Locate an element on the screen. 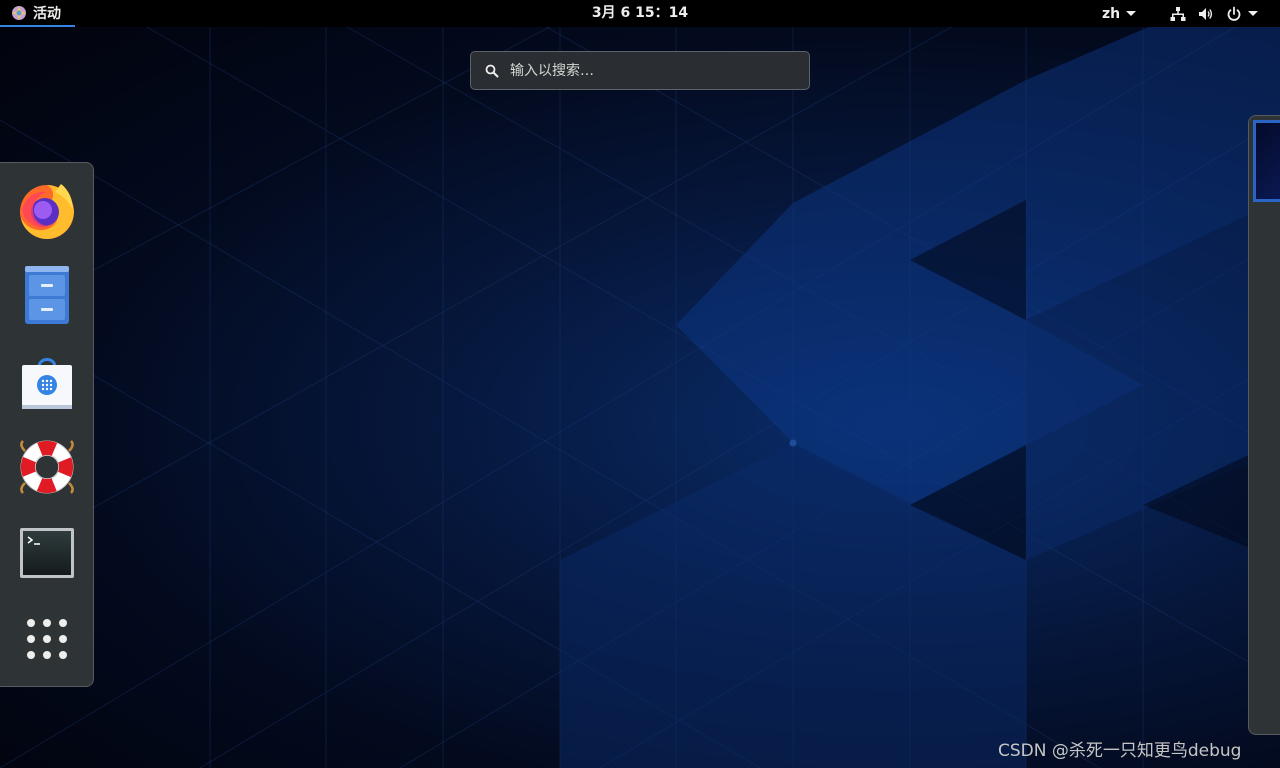 Image resolution: width=1280 pixels, height=768 pixels. network-wired-icon is located at coordinates (1178, 14).